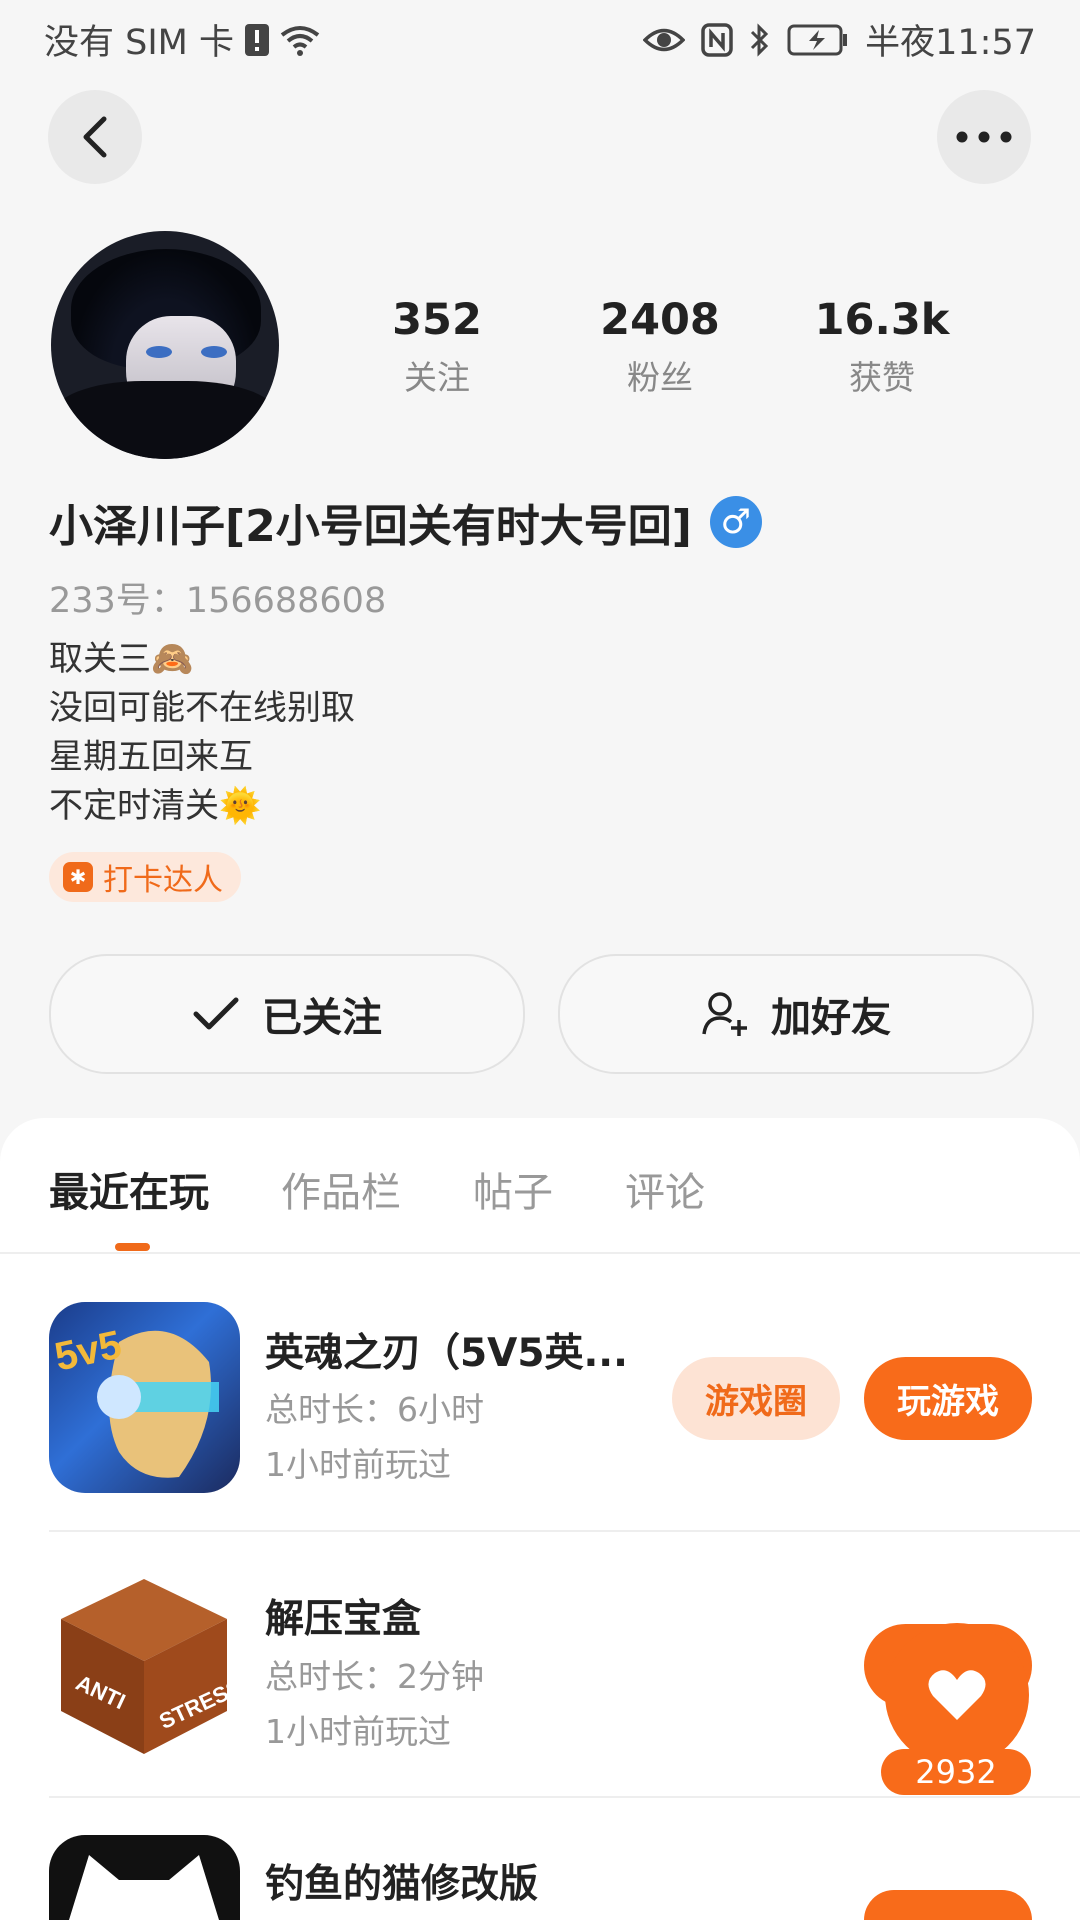 The image size is (1080, 1920). I want to click on nfc-icon, so click(717, 39).